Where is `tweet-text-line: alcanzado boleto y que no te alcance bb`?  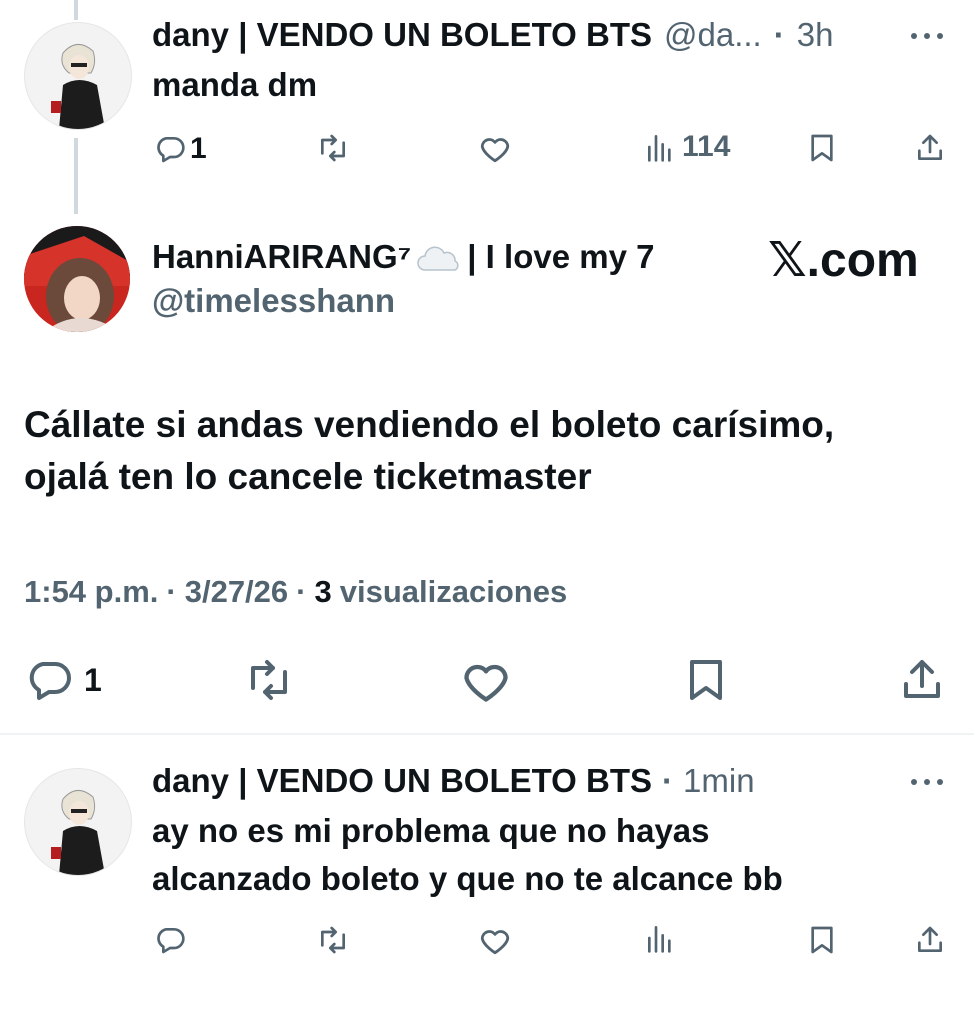 tweet-text-line: alcanzado boleto y que no te alcance bb is located at coordinates (467, 878).